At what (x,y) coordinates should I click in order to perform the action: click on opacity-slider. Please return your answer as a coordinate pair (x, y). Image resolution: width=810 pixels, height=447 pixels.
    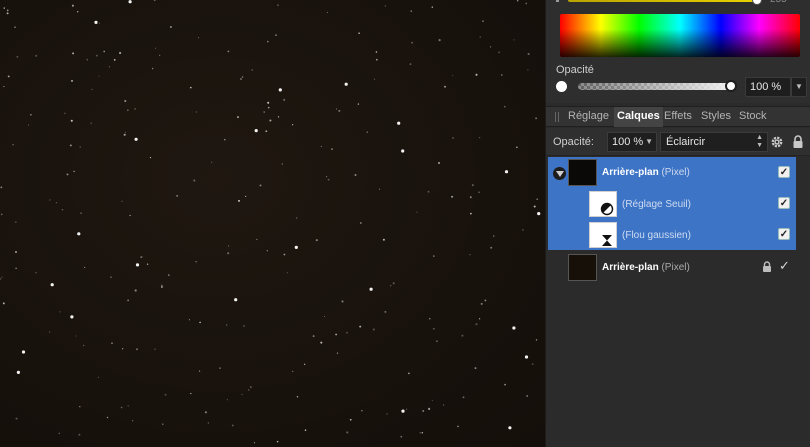
    Looking at the image, I should click on (654, 86).